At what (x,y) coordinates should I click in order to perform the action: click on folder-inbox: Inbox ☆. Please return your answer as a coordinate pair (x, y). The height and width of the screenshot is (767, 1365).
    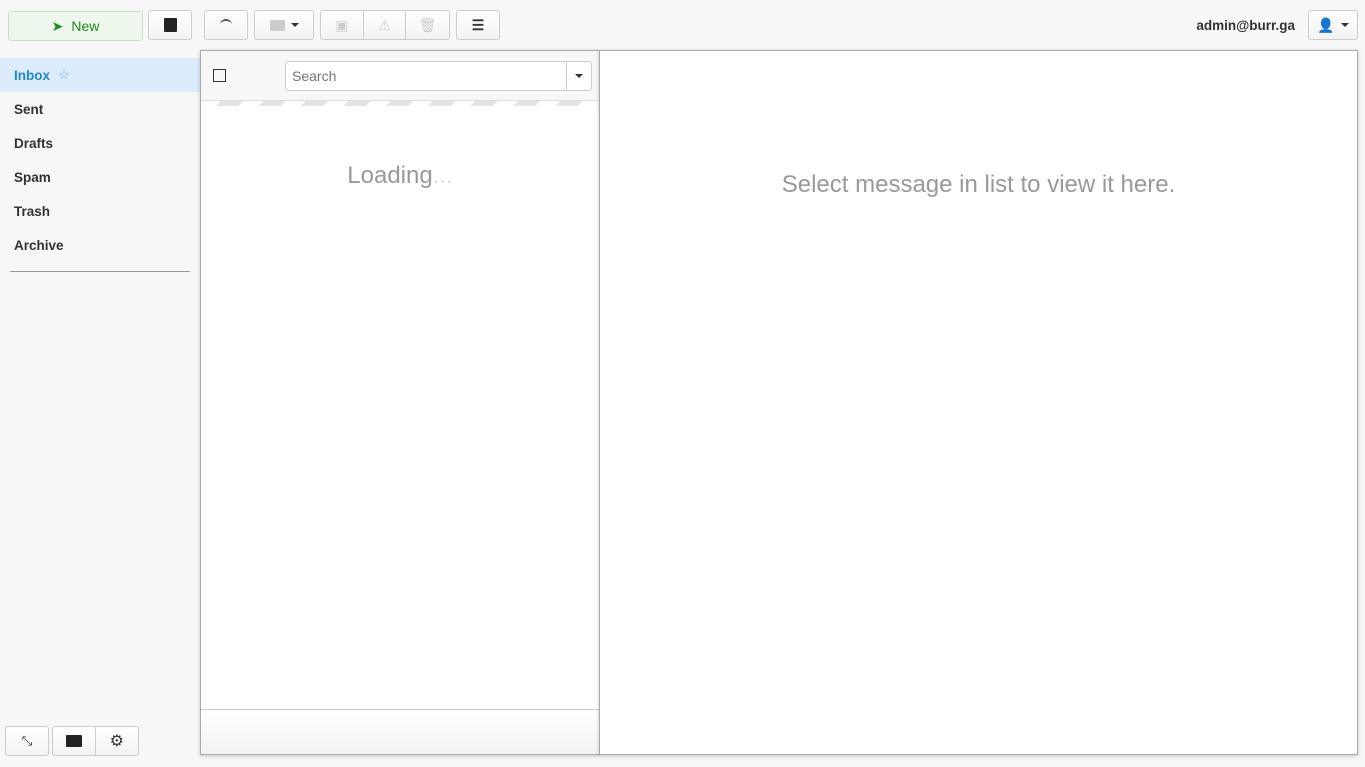
    Looking at the image, I should click on (100, 75).